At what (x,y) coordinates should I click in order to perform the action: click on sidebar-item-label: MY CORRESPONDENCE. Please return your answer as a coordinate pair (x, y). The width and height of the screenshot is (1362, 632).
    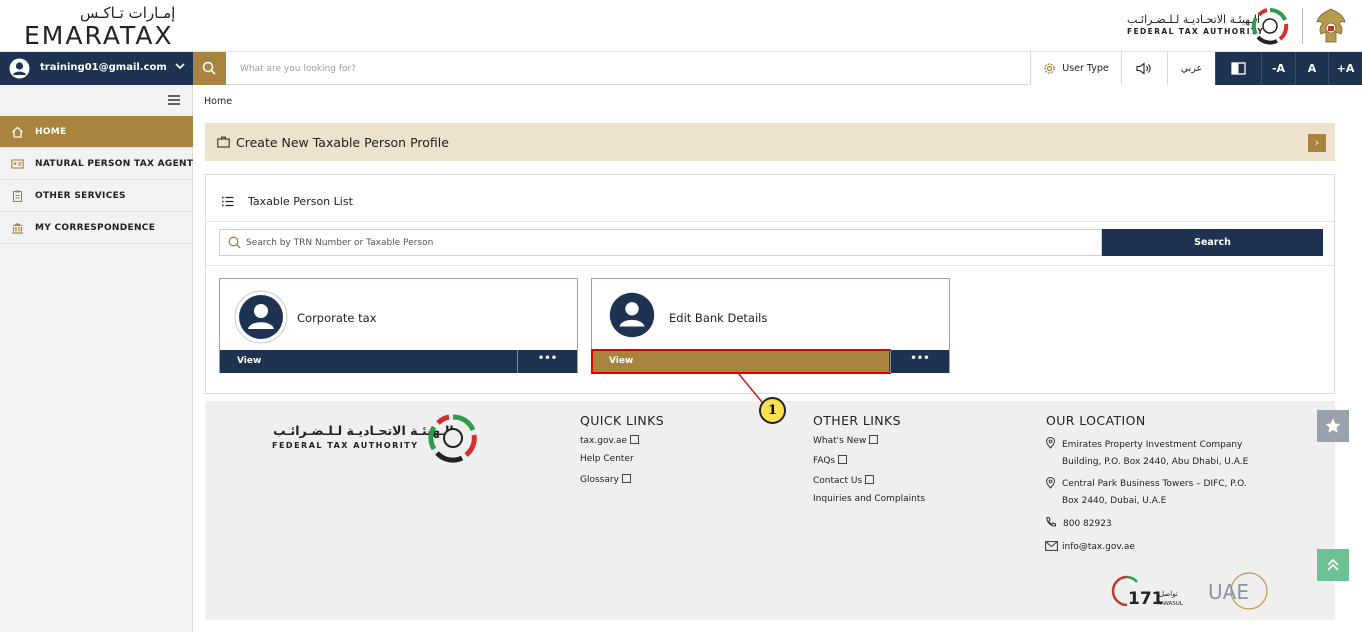
    Looking at the image, I should click on (95, 228).